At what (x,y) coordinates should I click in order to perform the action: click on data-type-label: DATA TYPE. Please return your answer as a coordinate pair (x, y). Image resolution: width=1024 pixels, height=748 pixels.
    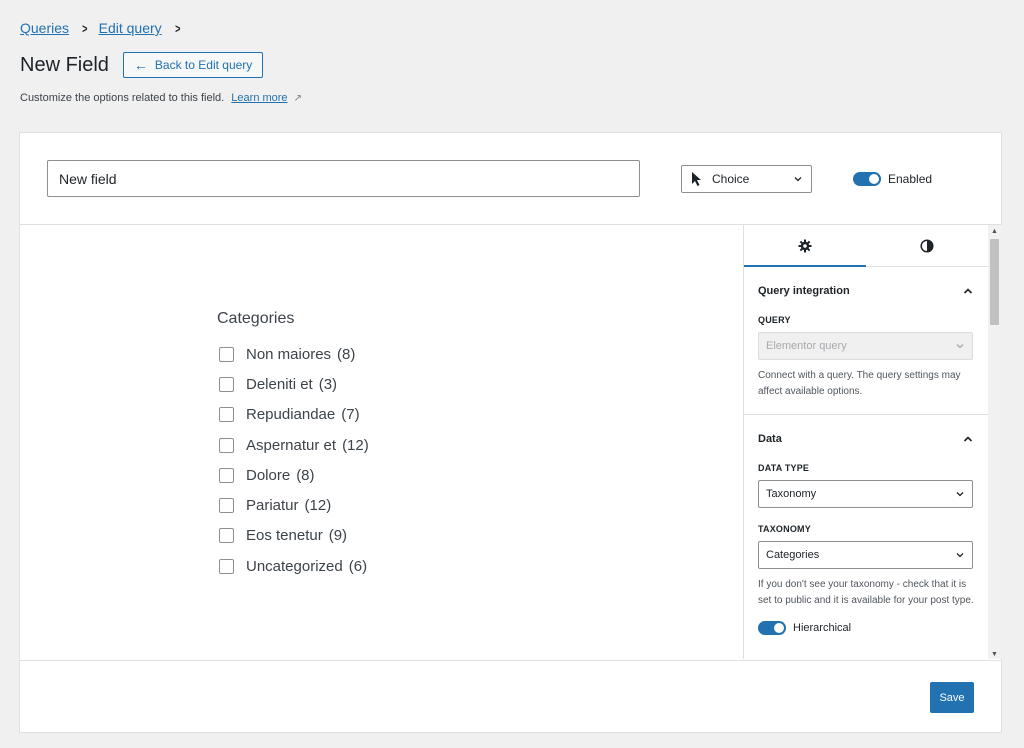
    Looking at the image, I should click on (784, 468).